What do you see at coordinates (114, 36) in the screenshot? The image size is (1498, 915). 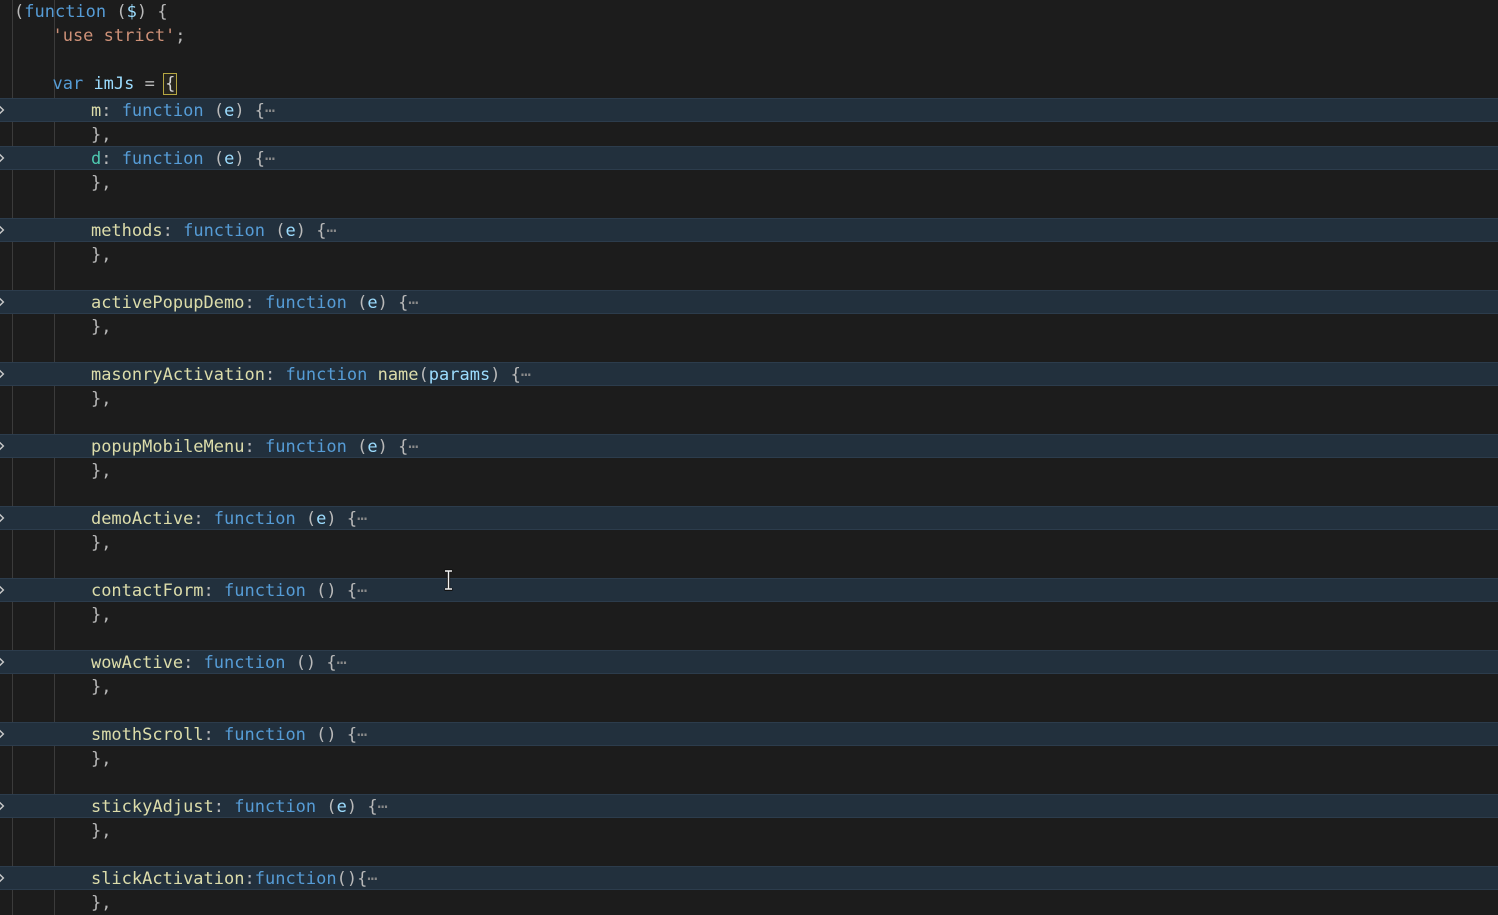 I see `code-token-str: 'use strict'` at bounding box center [114, 36].